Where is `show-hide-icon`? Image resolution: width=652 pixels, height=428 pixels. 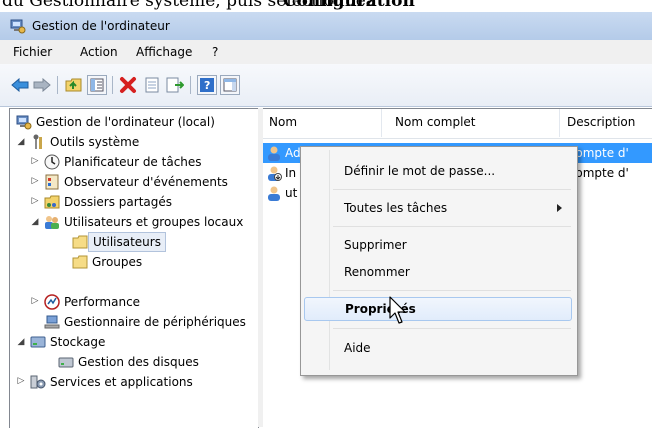 show-hide-icon is located at coordinates (230, 85).